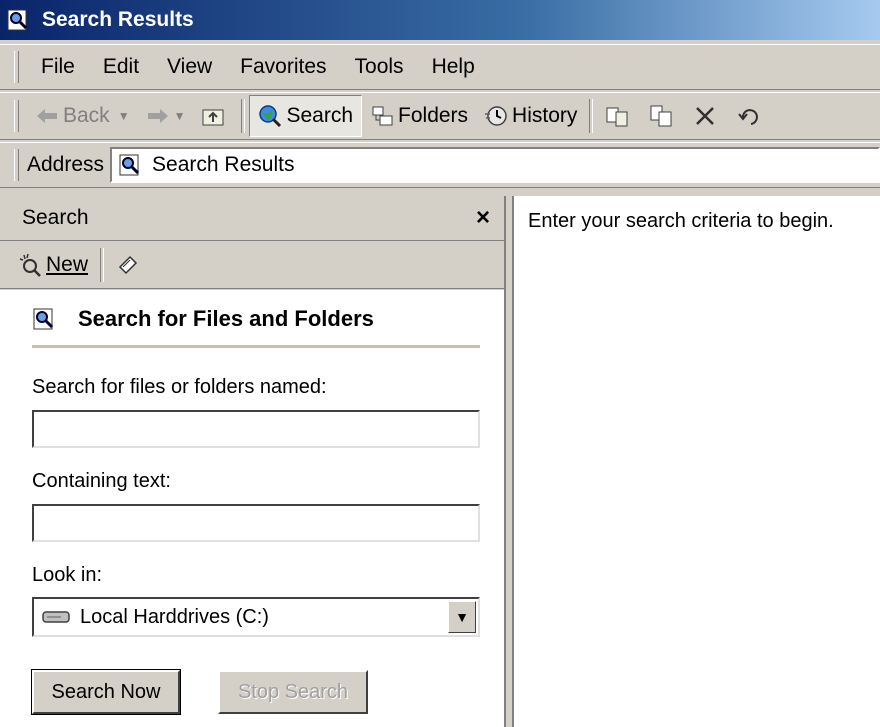 This screenshot has height=727, width=880. What do you see at coordinates (124, 116) in the screenshot?
I see `back-dropdown-icon: ▼` at bounding box center [124, 116].